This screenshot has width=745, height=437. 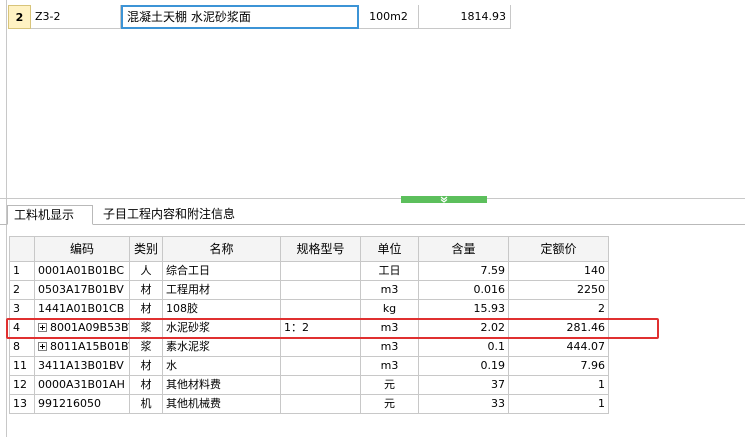 I want to click on material-quantity: 2.02, so click(x=464, y=328).